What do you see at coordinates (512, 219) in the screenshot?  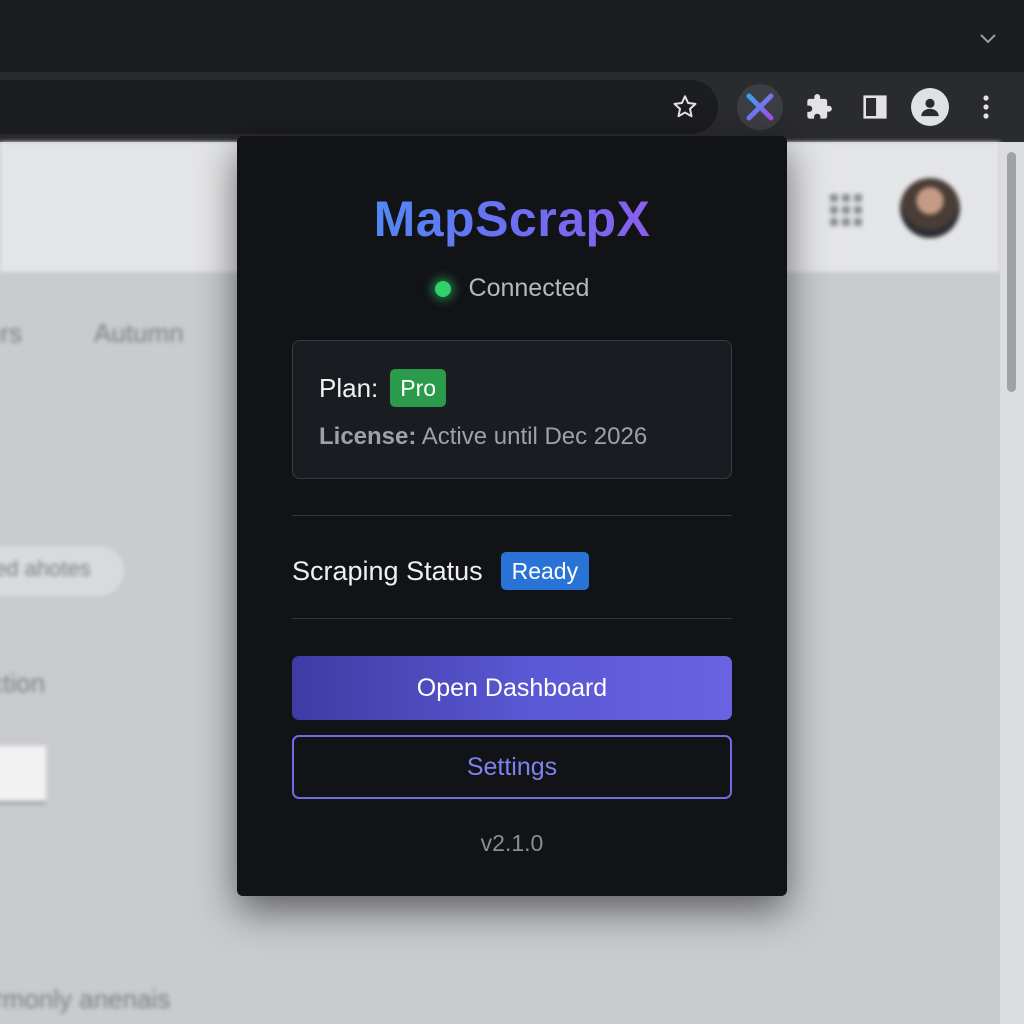 I see `brand-title: MapScrapX` at bounding box center [512, 219].